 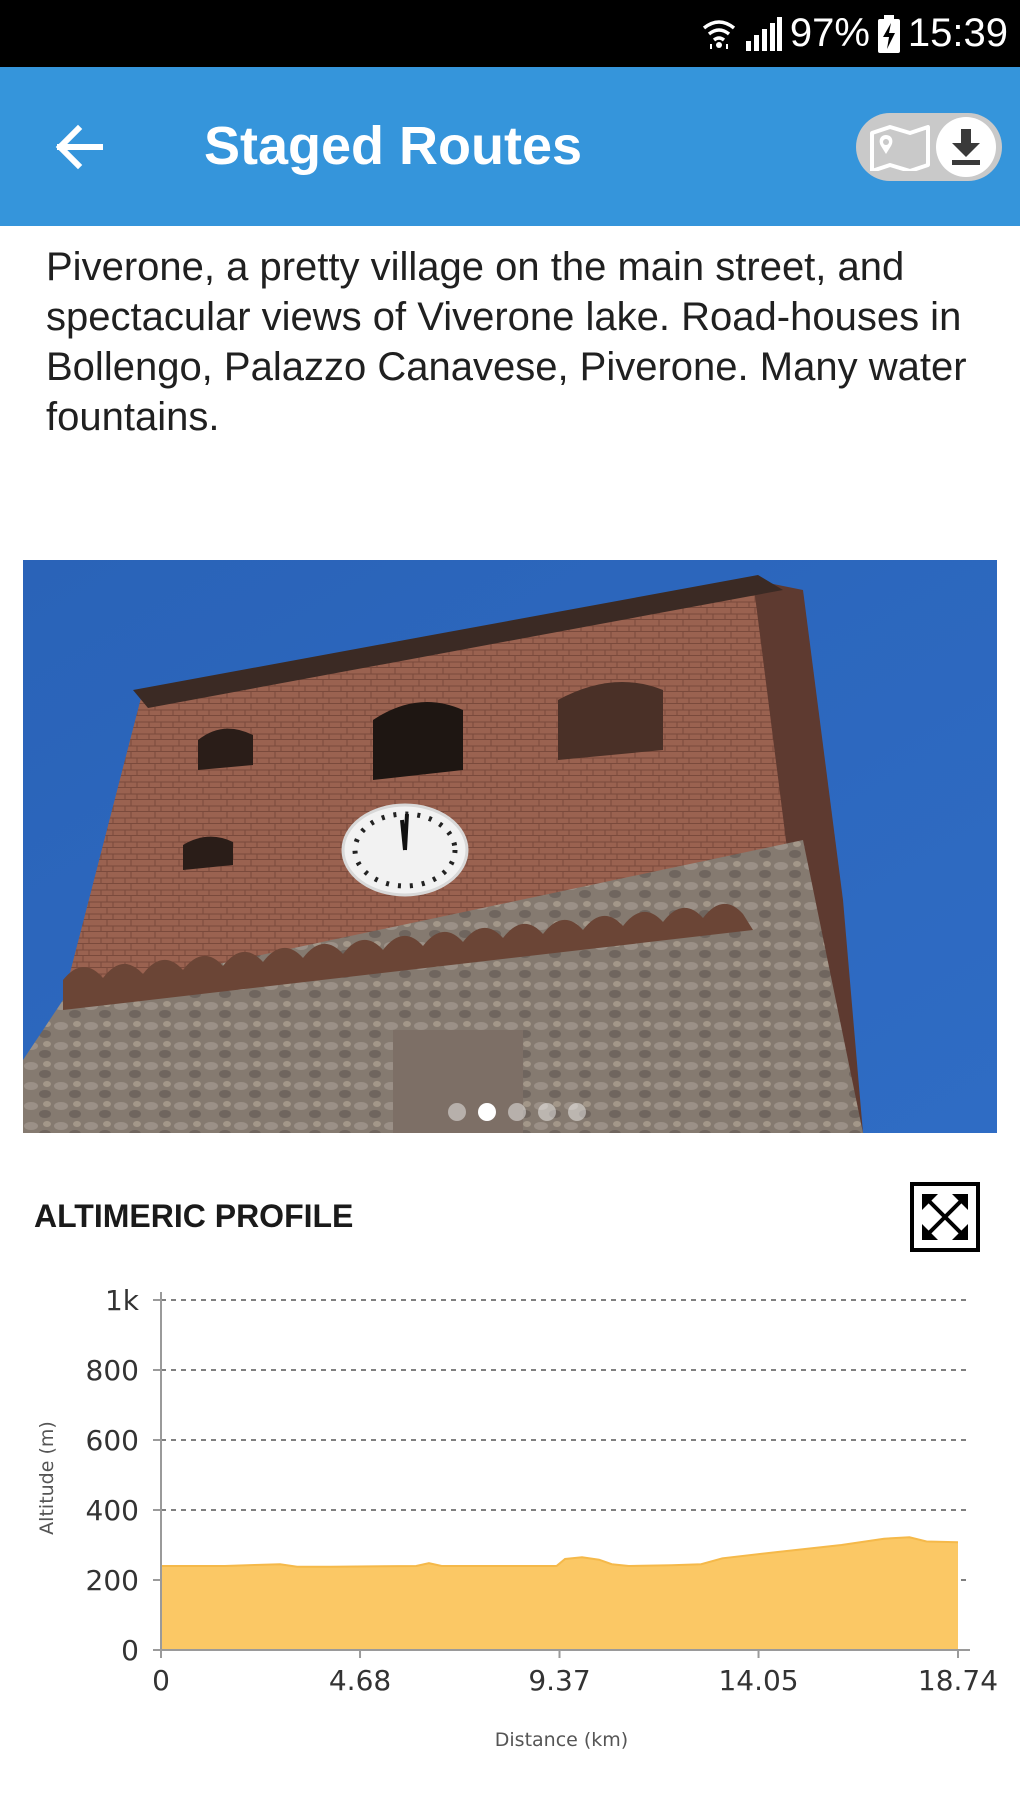 I want to click on section-title: ALTIMERIC PROFILE, so click(x=194, y=1216).